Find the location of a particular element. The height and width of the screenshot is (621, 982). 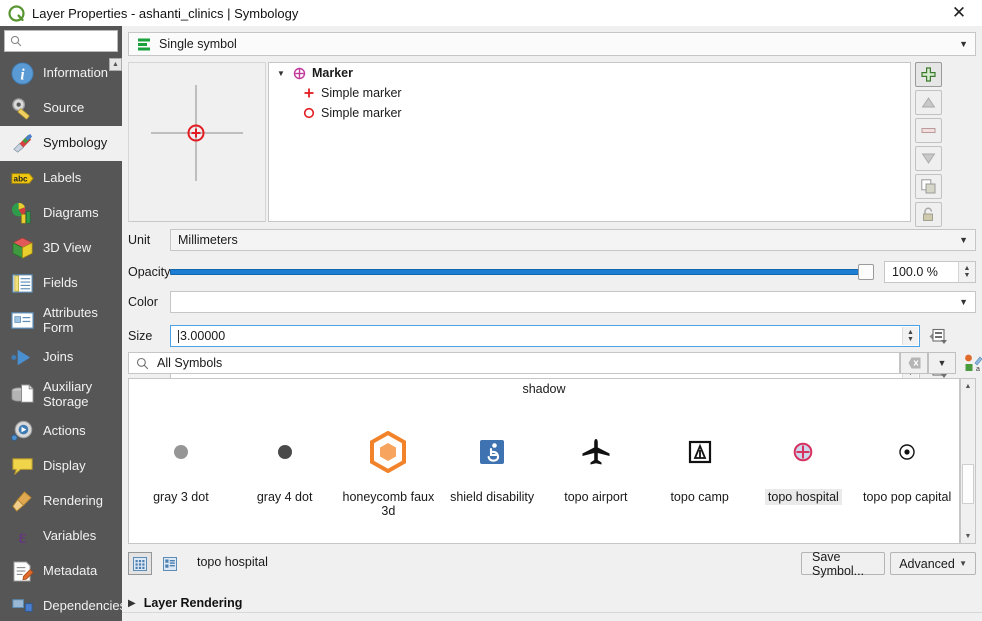

sidebar-search is located at coordinates (61, 41).